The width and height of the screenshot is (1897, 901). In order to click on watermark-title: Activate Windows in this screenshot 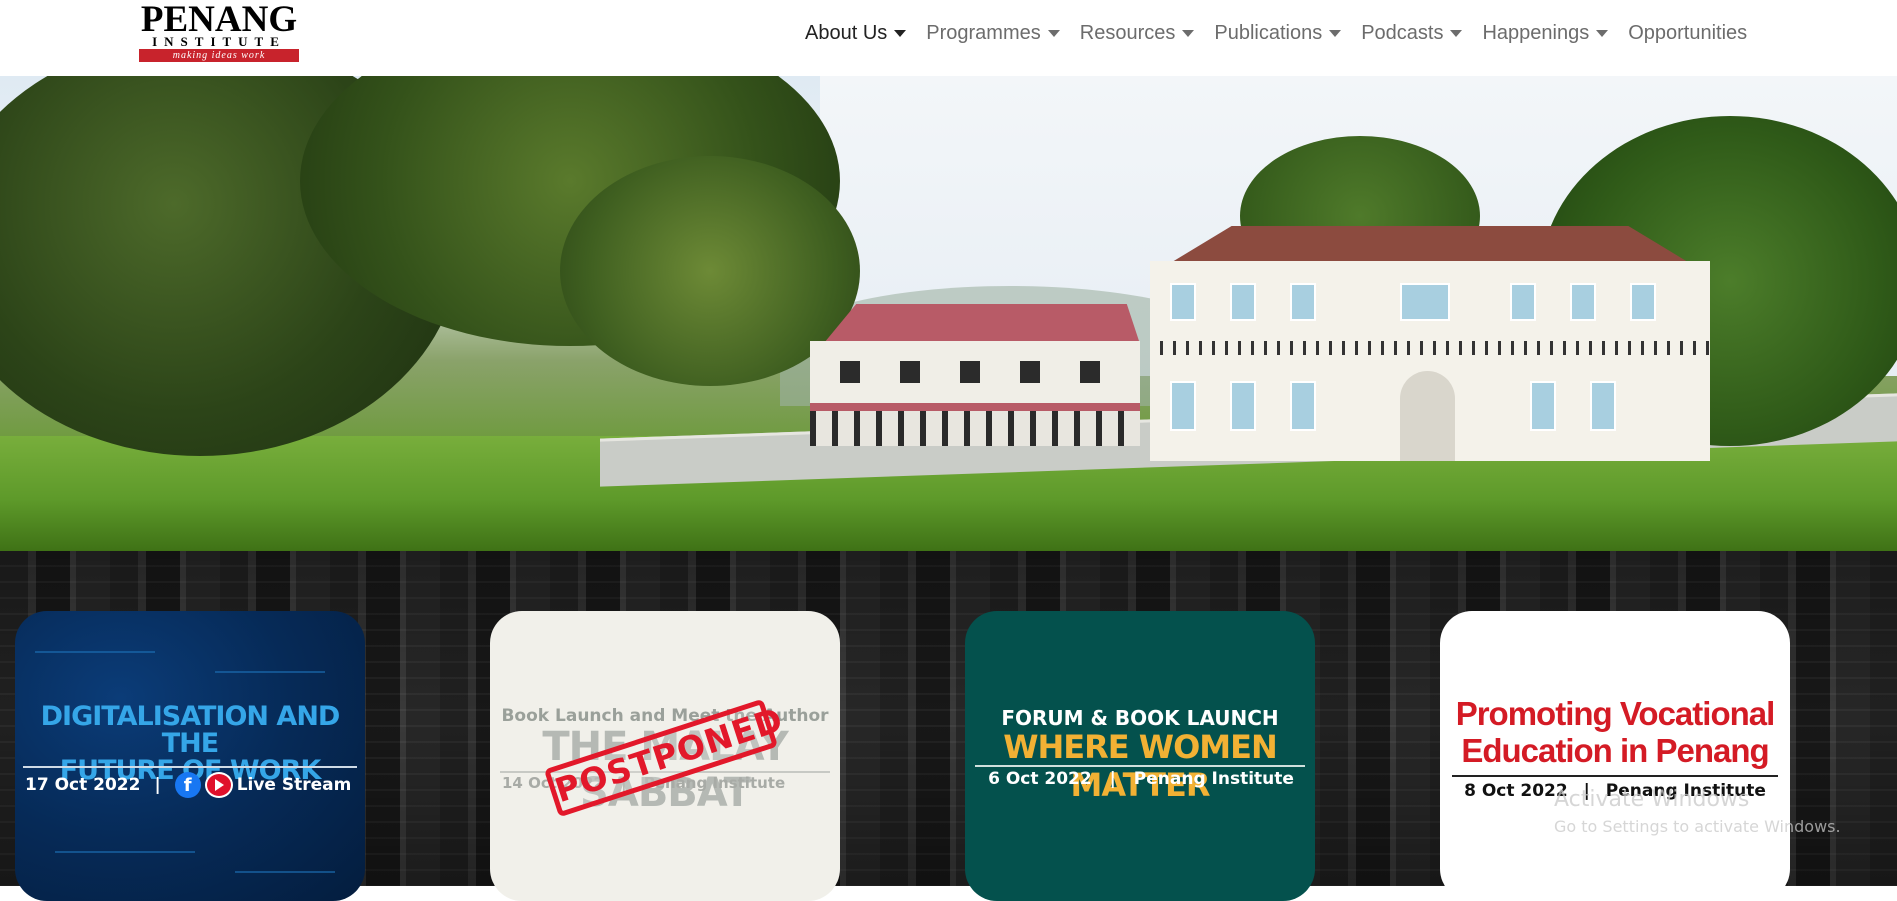, I will do `click(1652, 799)`.